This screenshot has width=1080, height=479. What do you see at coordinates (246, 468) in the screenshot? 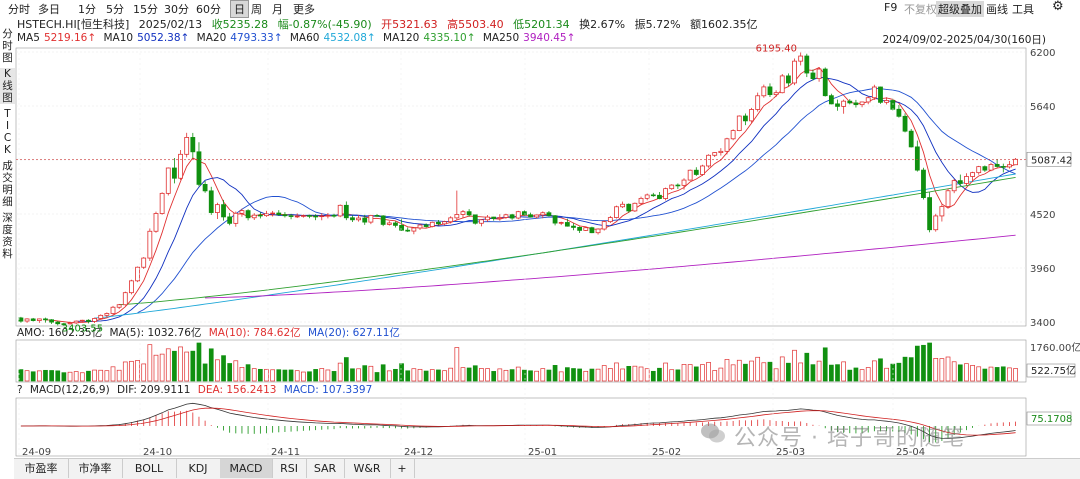
I see `indicator-tab: MACD` at bounding box center [246, 468].